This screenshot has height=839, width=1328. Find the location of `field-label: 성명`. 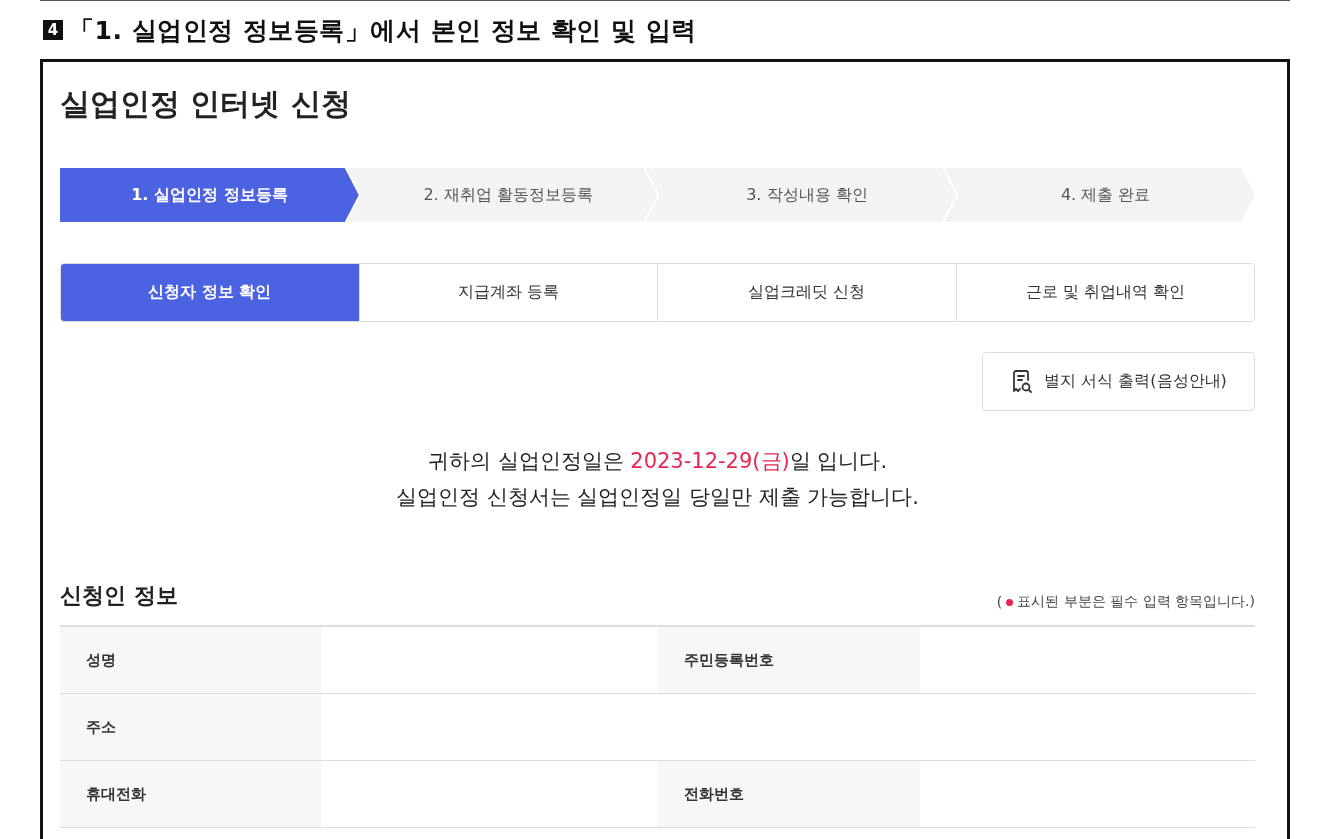

field-label: 성명 is located at coordinates (191, 660).